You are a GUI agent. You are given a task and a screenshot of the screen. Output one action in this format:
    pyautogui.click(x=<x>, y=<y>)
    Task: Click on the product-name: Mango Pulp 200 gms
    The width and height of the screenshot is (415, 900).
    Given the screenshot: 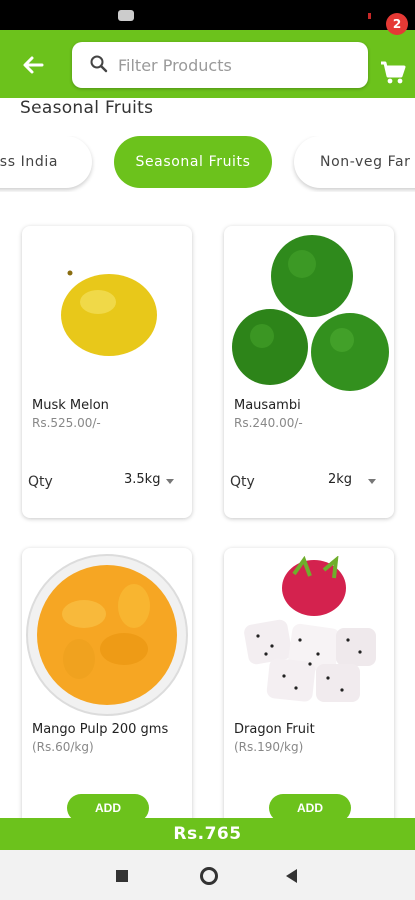 What is the action you would take?
    pyautogui.click(x=100, y=729)
    